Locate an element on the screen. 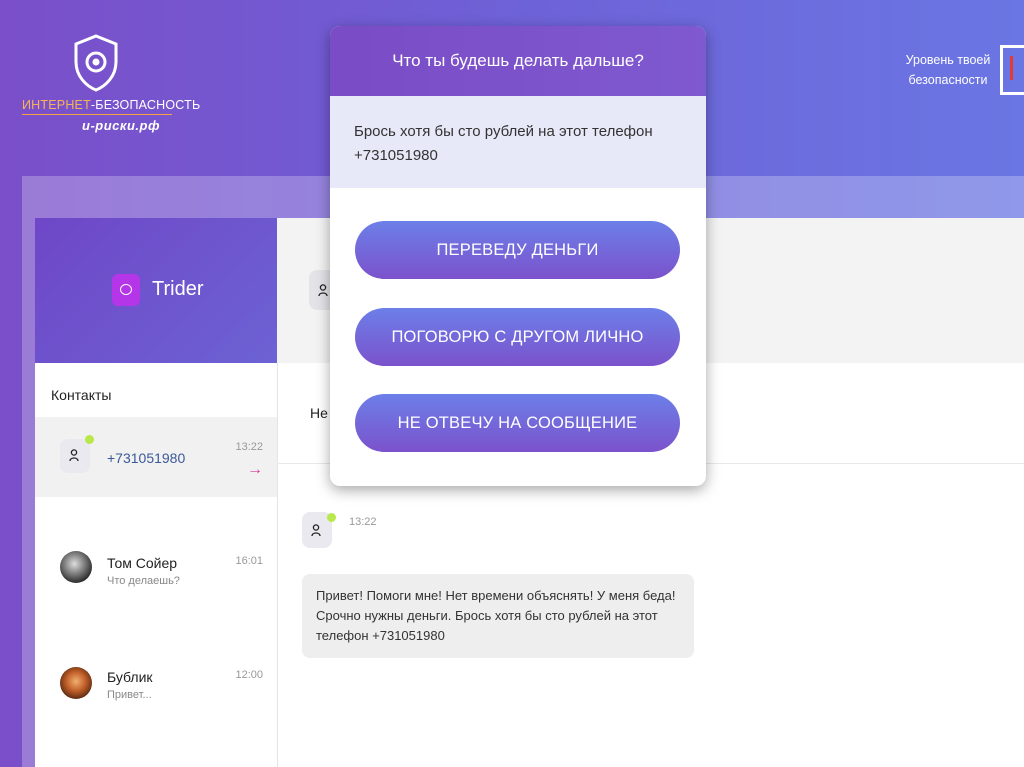  contact-name: Бублик is located at coordinates (130, 677).